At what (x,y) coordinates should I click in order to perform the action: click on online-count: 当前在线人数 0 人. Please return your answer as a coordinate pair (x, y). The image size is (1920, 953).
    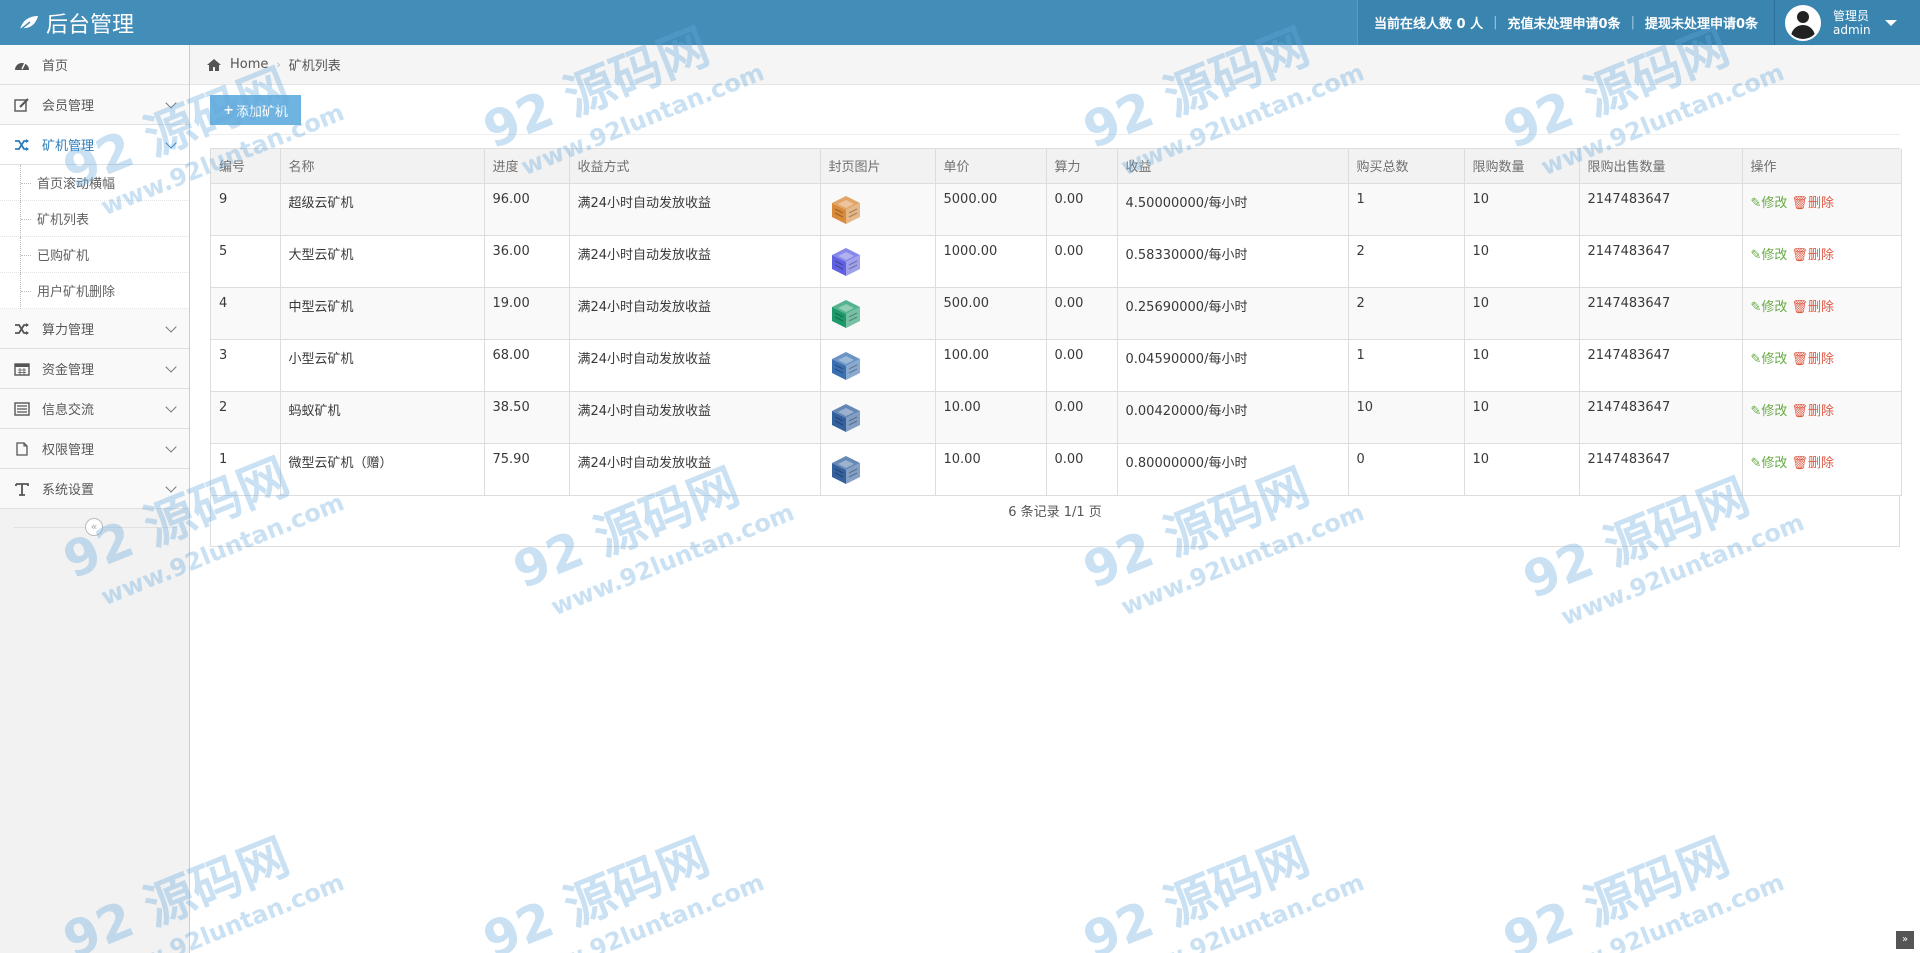
    Looking at the image, I should click on (1428, 22).